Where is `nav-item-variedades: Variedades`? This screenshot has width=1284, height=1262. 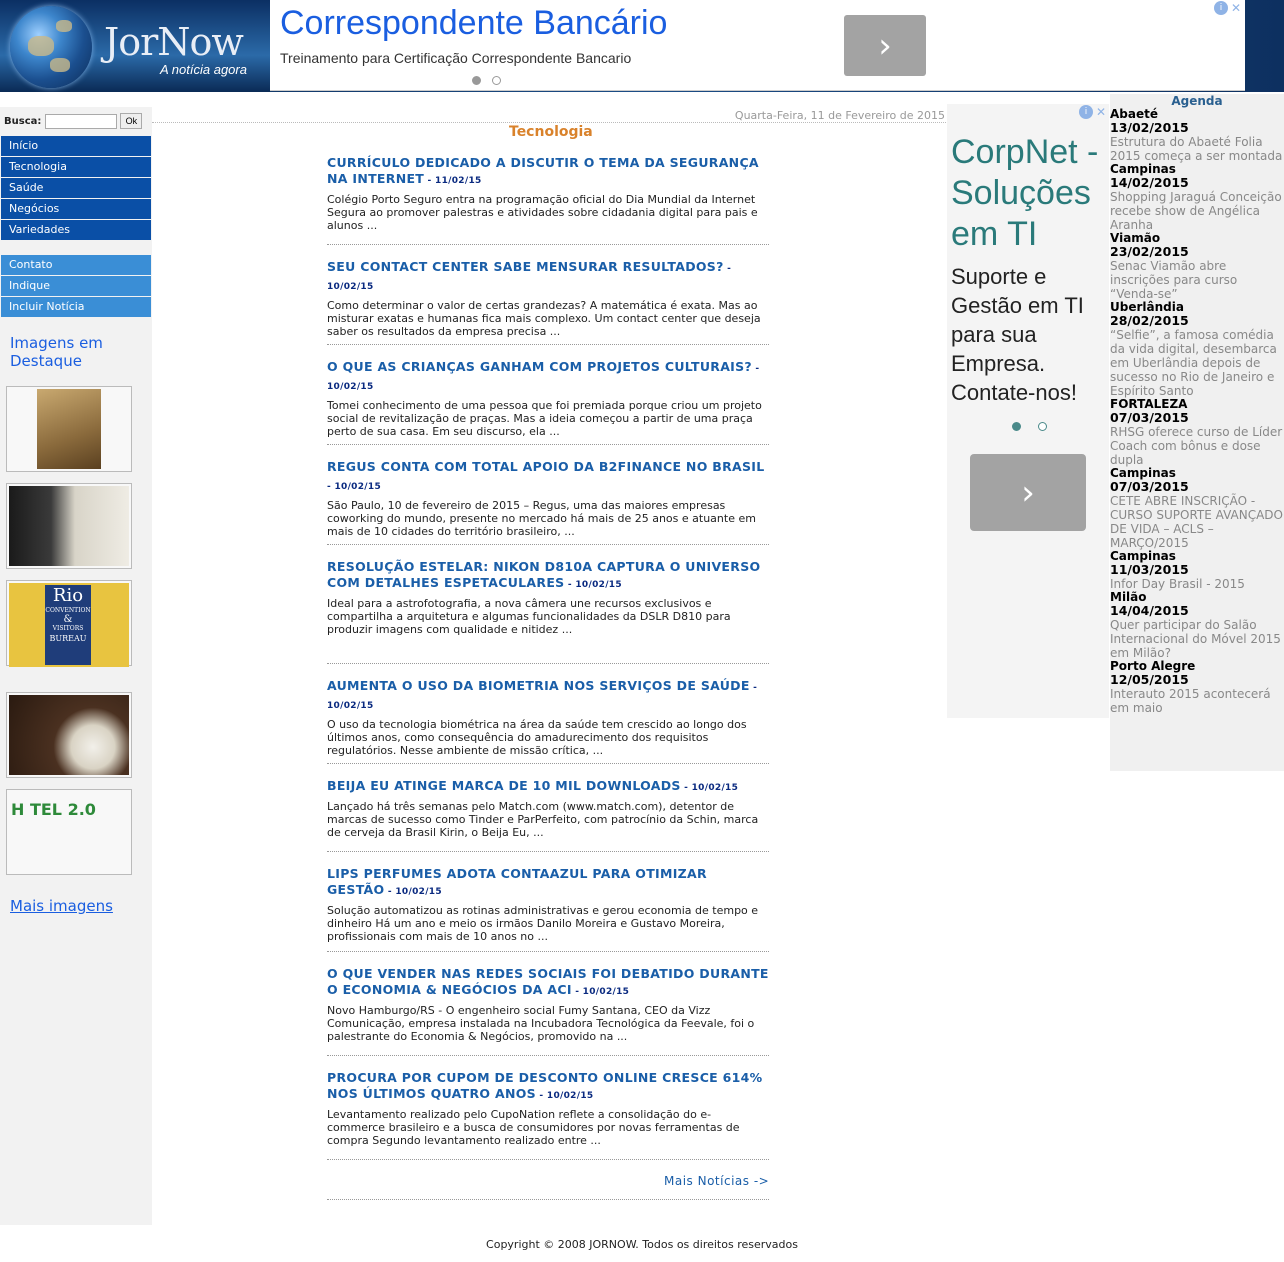 nav-item-variedades: Variedades is located at coordinates (76, 230).